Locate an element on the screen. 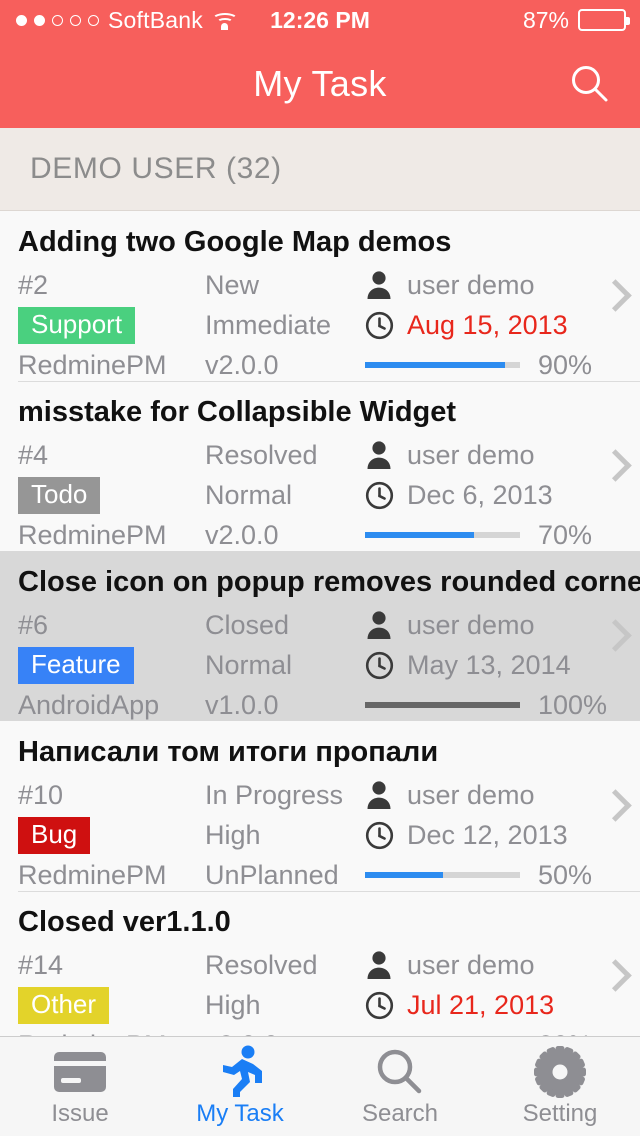  task-meta-line-3: RedminePM v2.0.0 90% is located at coordinates (320, 365).